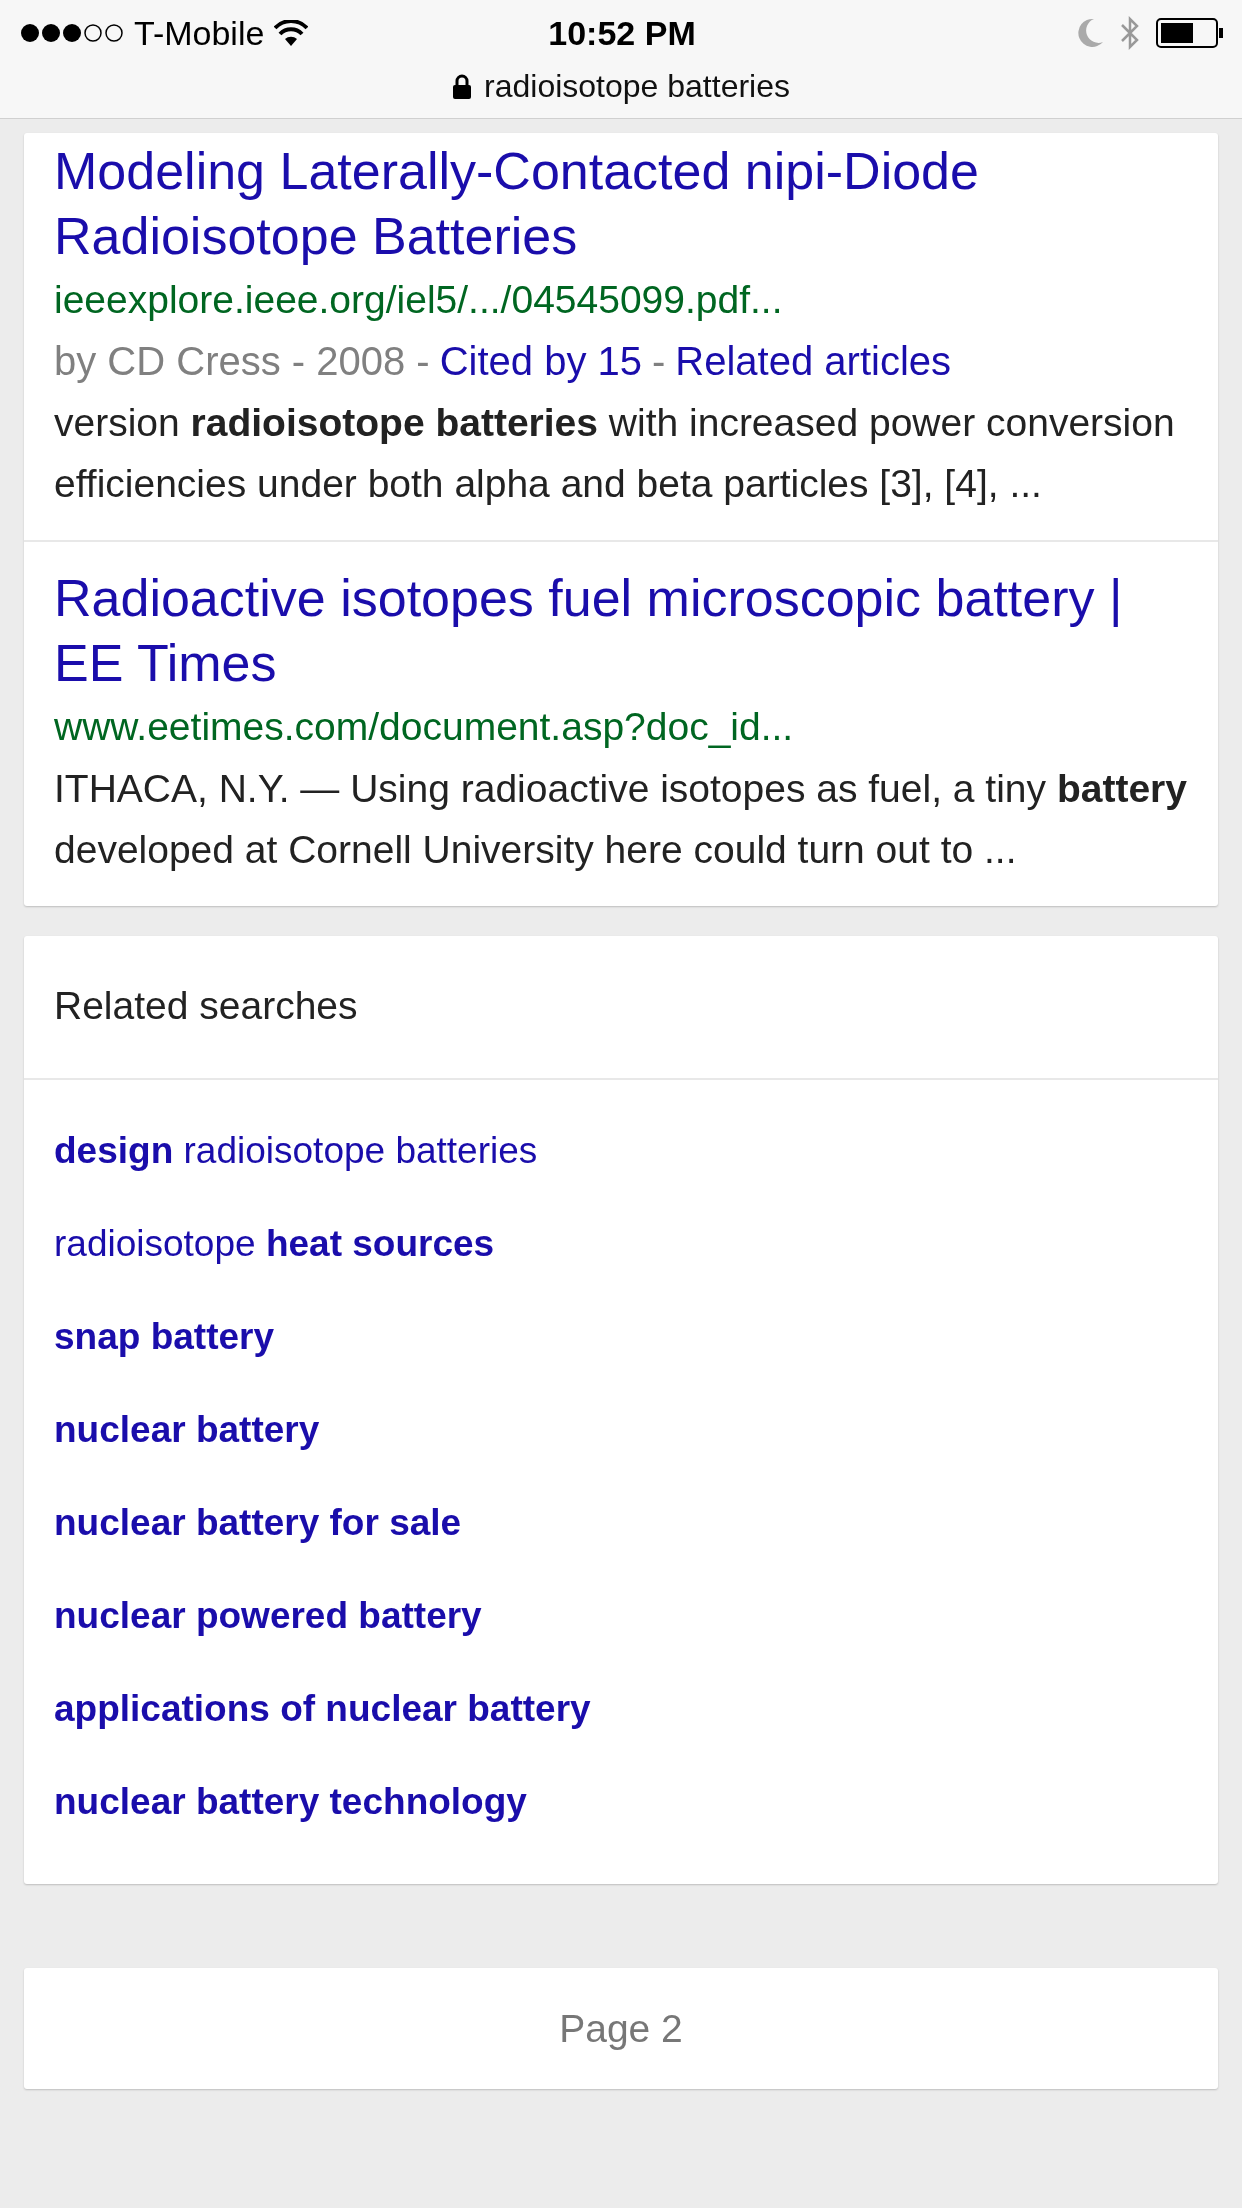 The image size is (1242, 2208). What do you see at coordinates (621, 2028) in the screenshot?
I see `next-page-link: Page 2` at bounding box center [621, 2028].